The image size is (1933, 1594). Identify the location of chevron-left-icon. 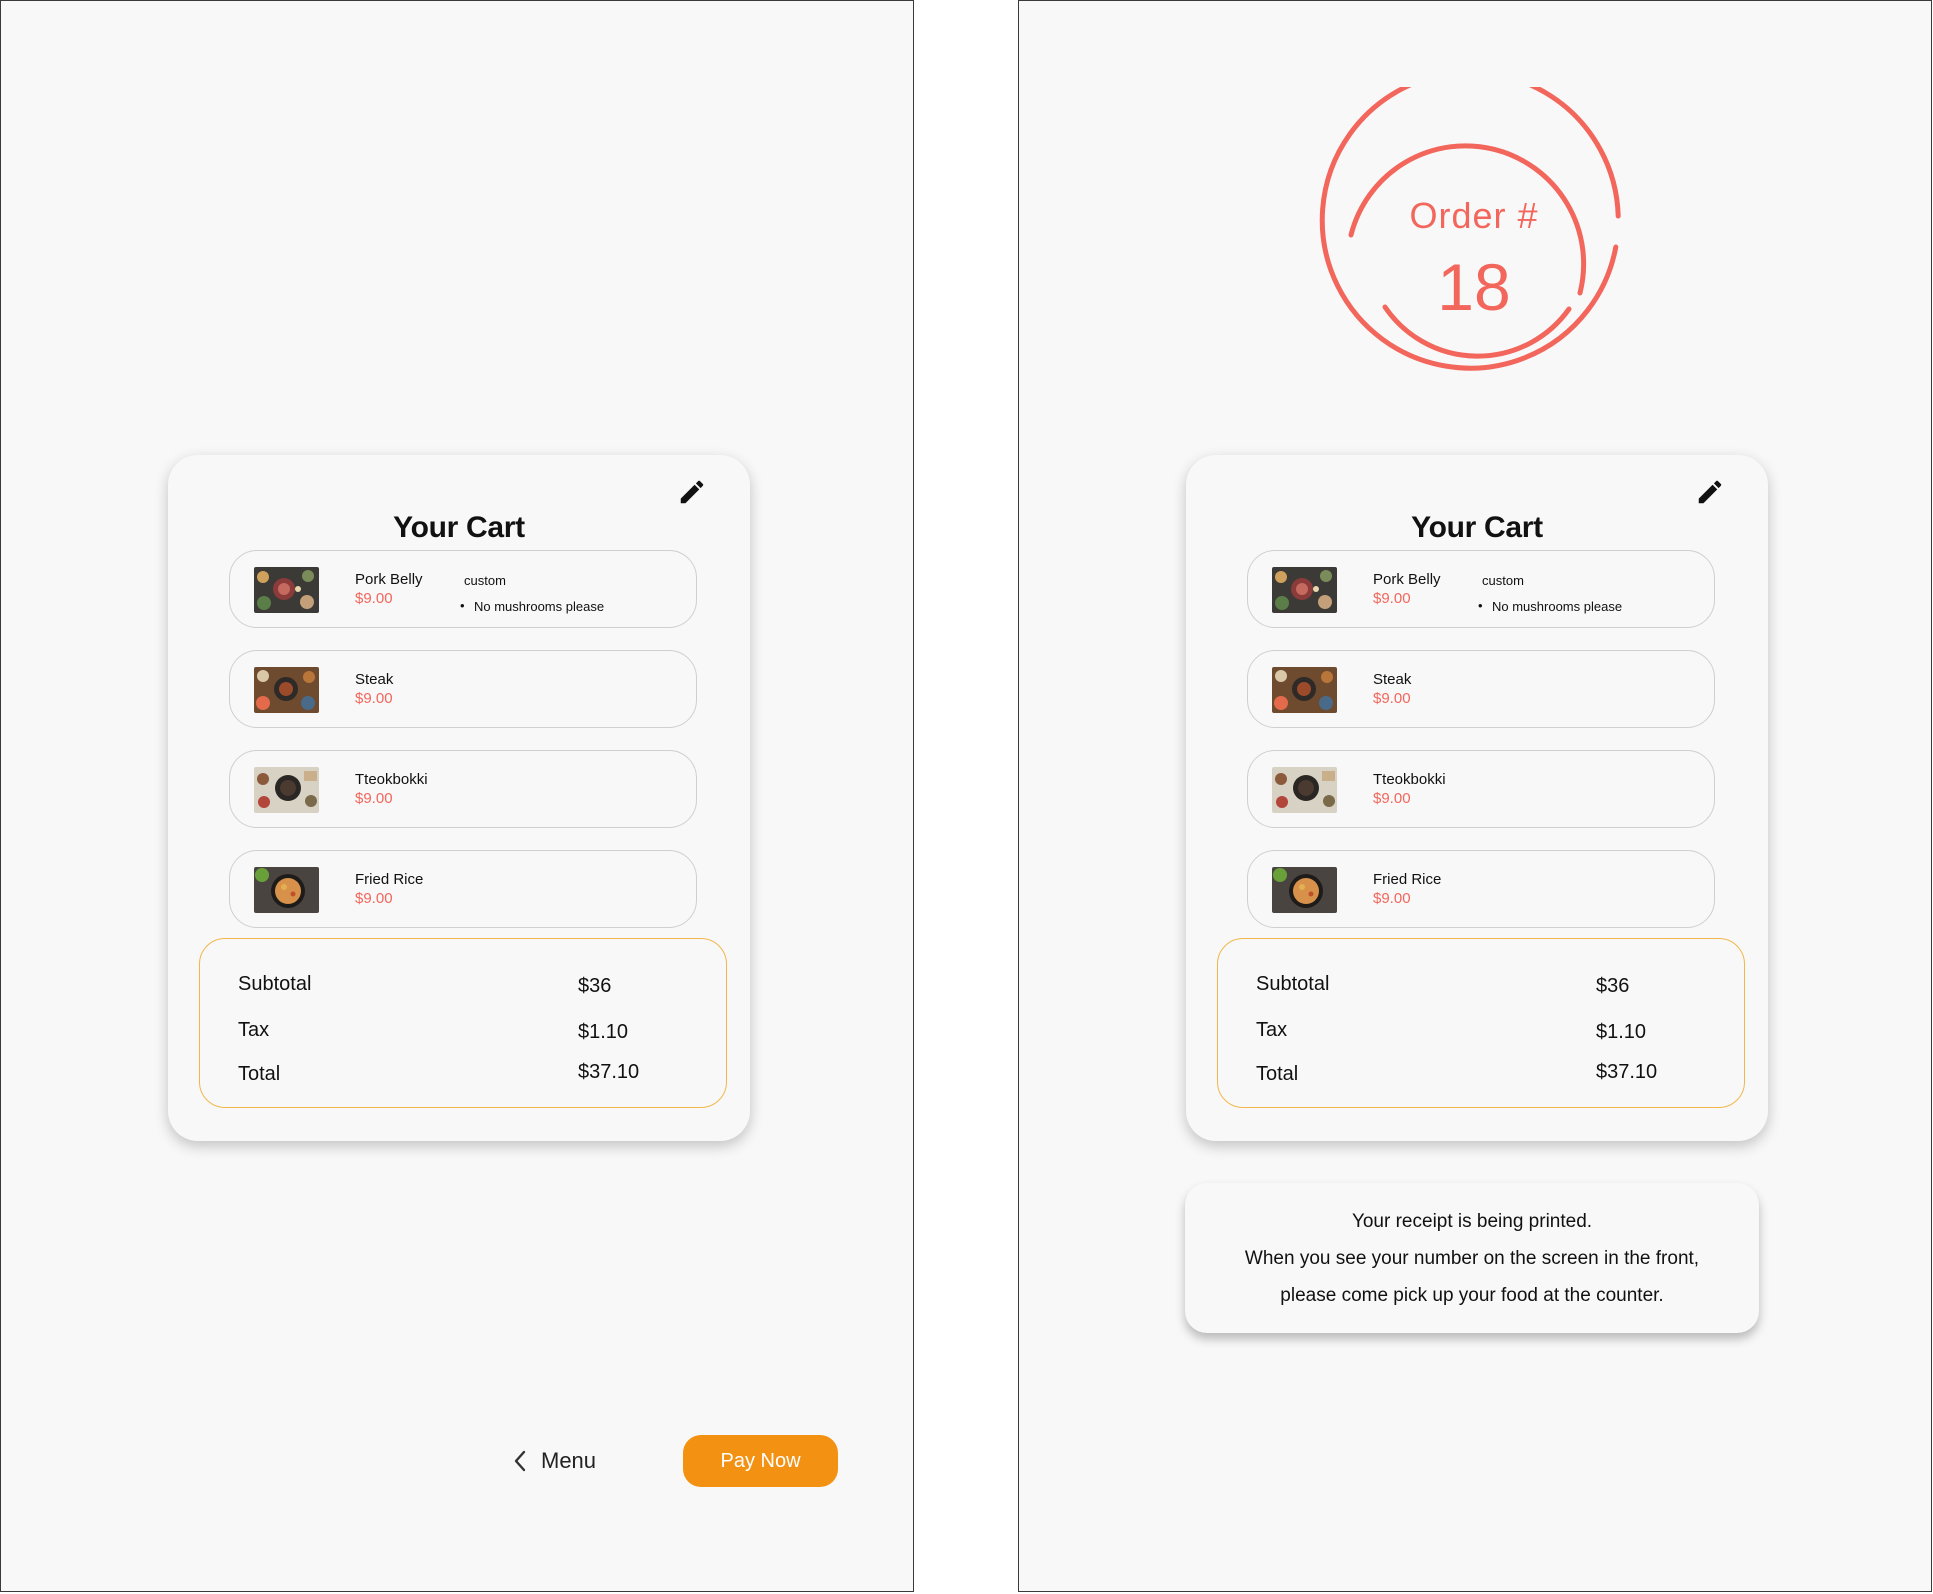
(520, 1461).